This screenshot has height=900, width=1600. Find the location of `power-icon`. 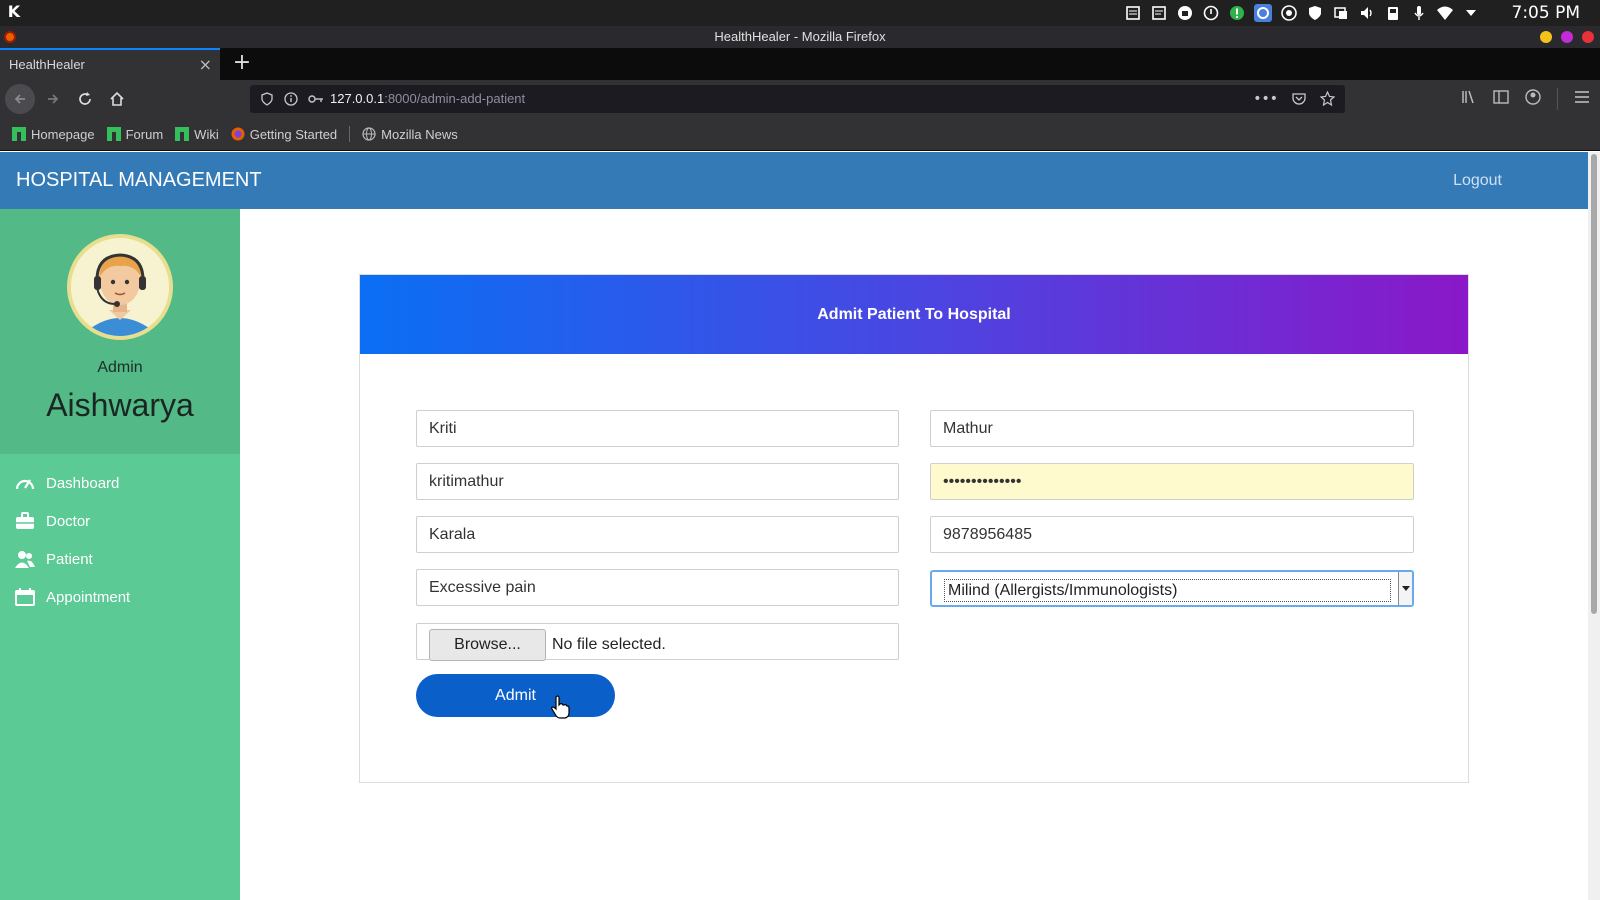

power-icon is located at coordinates (1211, 13).